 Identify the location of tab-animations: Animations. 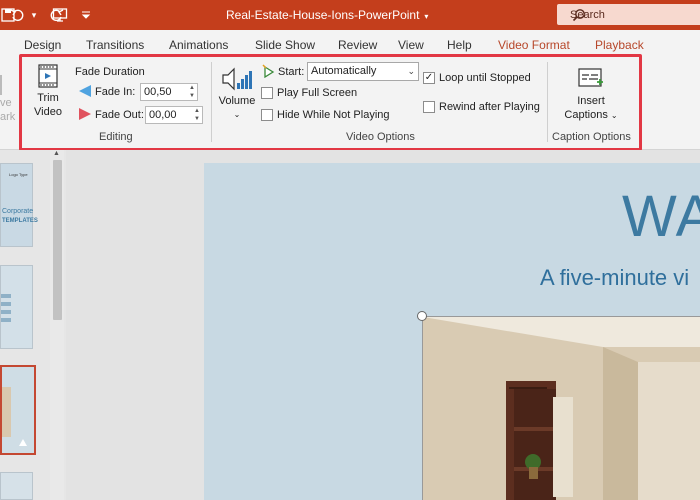
(198, 45).